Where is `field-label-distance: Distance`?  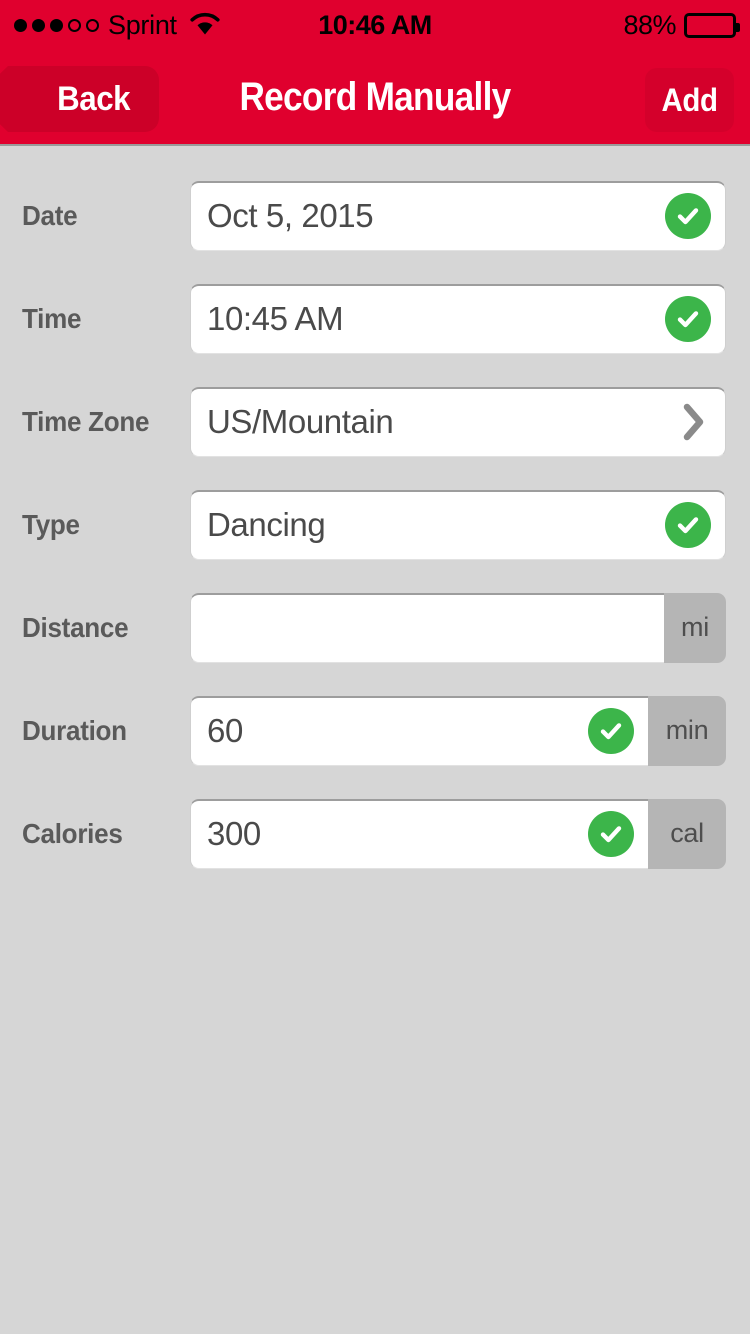
field-label-distance: Distance is located at coordinates (75, 627).